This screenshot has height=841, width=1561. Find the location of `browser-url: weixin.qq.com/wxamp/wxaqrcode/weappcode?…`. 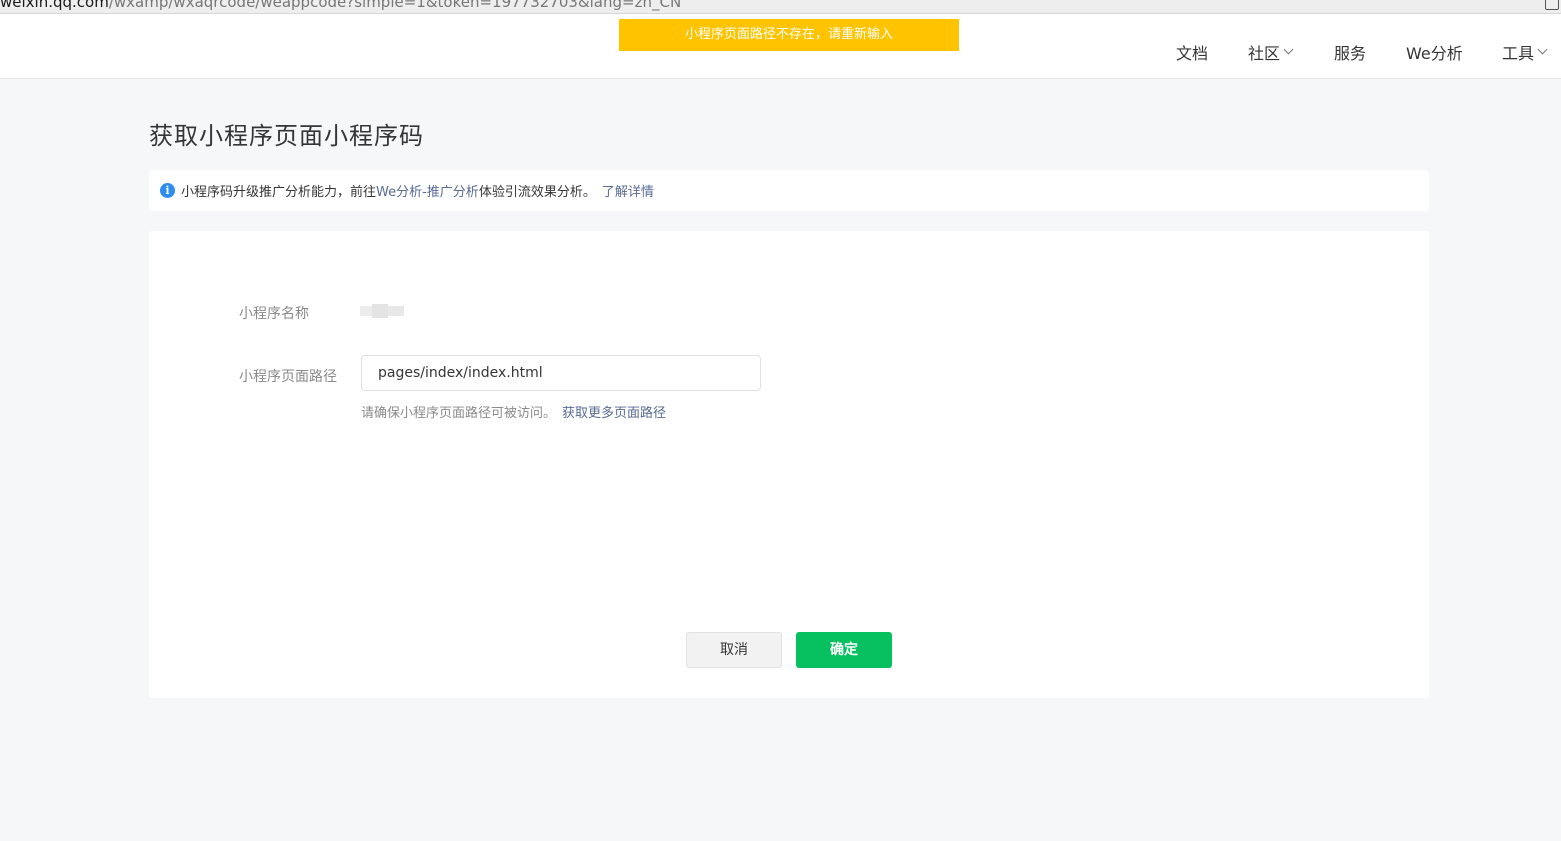

browser-url: weixin.qq.com/wxamp/wxaqrcode/weappcode?… is located at coordinates (340, 5).